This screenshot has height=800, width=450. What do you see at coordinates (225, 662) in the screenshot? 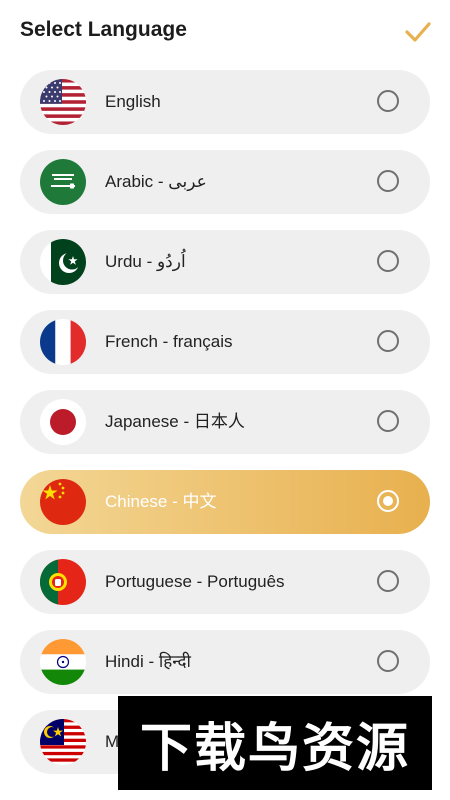
I see `language-item-hindi: Hindi - हिन्दी` at bounding box center [225, 662].